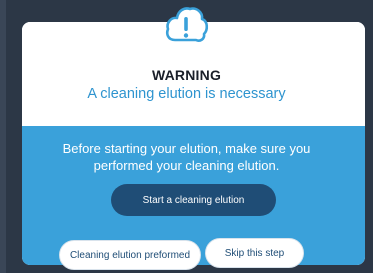  I want to click on cleaning-elution-preformed-button: Cleaning elution preformed, so click(130, 255).